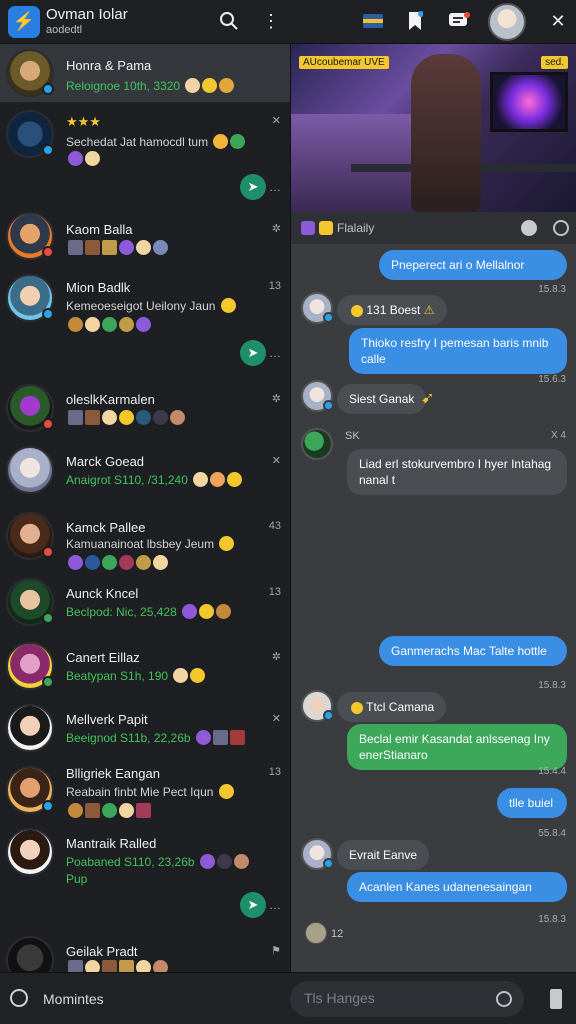 The width and height of the screenshot is (576, 1024). I want to click on chat-name: Honra & Pama, so click(109, 65).